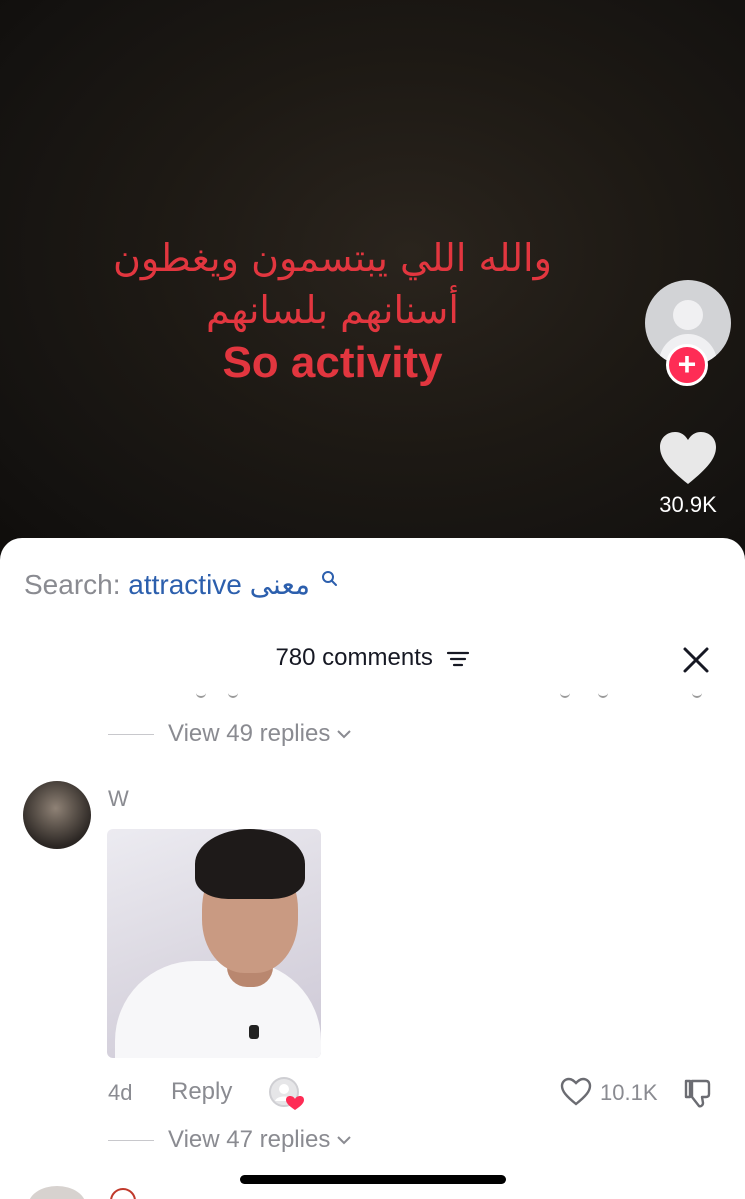 The height and width of the screenshot is (1199, 745). Describe the element at coordinates (372, 693) in the screenshot. I see `previous-comment-cutoff` at that location.